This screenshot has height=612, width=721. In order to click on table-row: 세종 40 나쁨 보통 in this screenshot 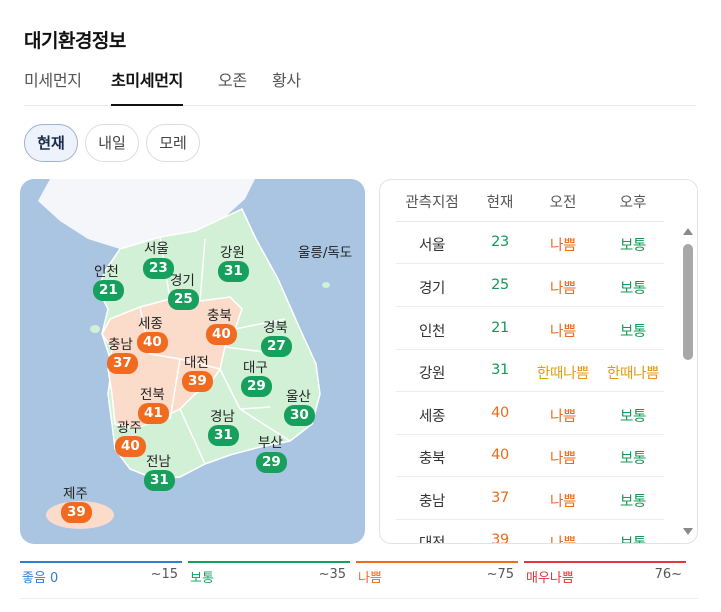, I will do `click(530, 414)`.